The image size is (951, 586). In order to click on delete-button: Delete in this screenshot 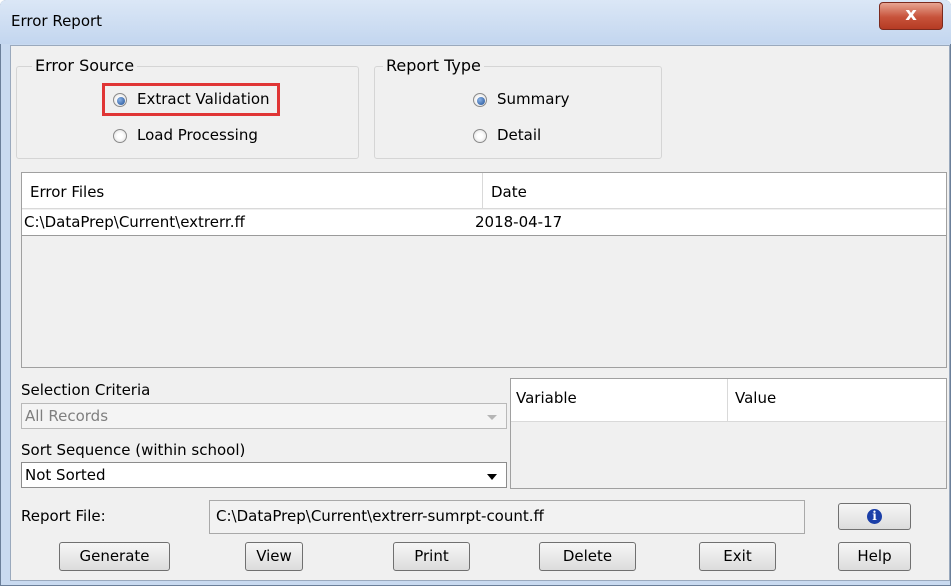, I will do `click(587, 556)`.